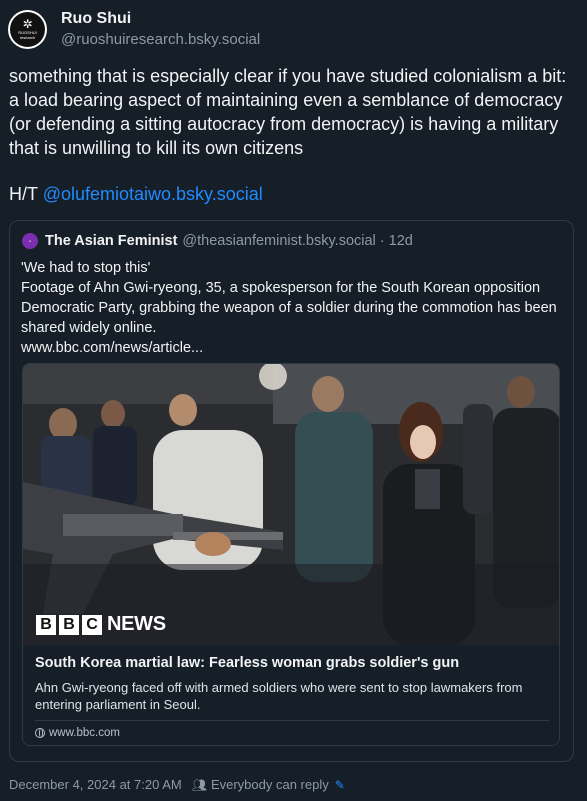  Describe the element at coordinates (278, 241) in the screenshot. I see `quote-handle: @theasianfeminist.bsky.social` at that location.